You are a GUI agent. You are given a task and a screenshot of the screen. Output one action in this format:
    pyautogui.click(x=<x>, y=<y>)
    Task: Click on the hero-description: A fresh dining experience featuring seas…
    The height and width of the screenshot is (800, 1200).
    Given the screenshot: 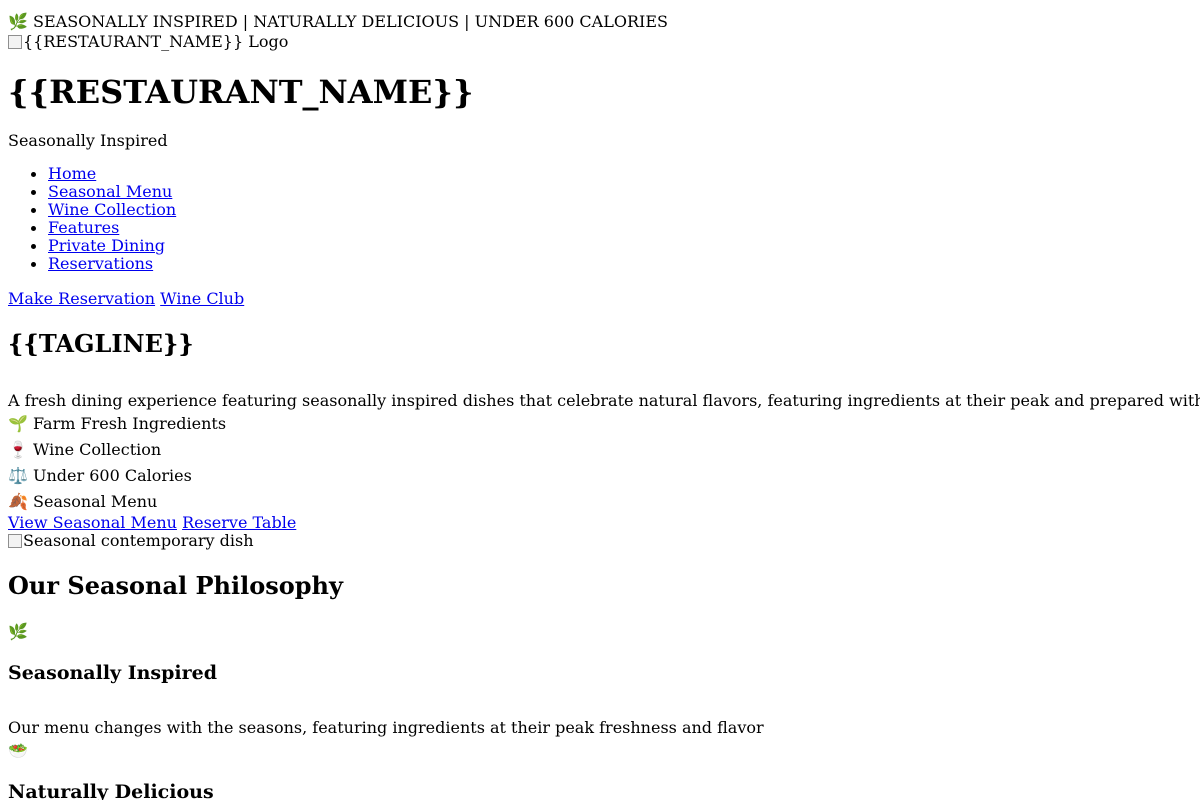 What is the action you would take?
    pyautogui.click(x=604, y=400)
    